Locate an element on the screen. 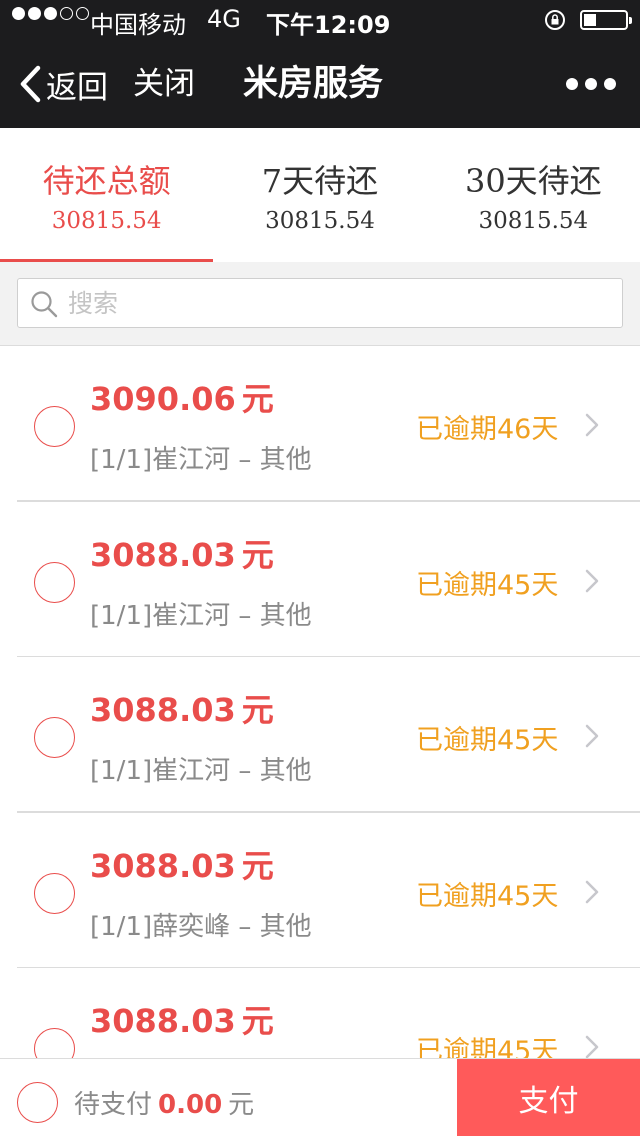 The image size is (640, 1136). search-box is located at coordinates (320, 303).